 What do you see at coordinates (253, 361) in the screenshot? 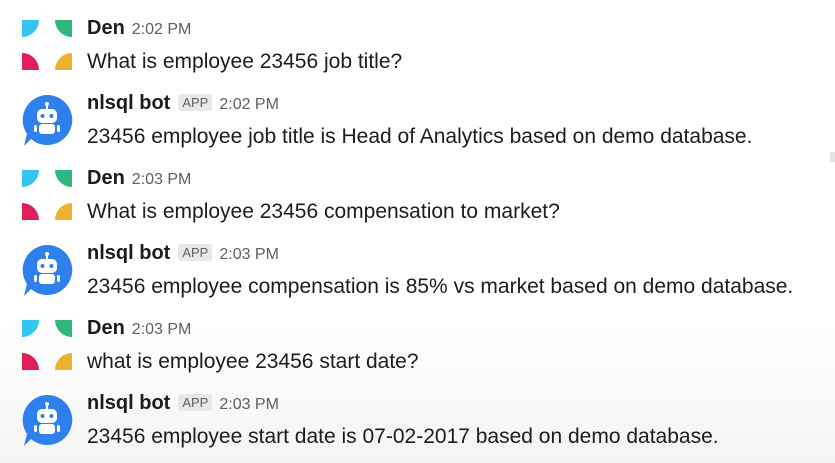
I see `message-text: what is employee 23456 start date?` at bounding box center [253, 361].